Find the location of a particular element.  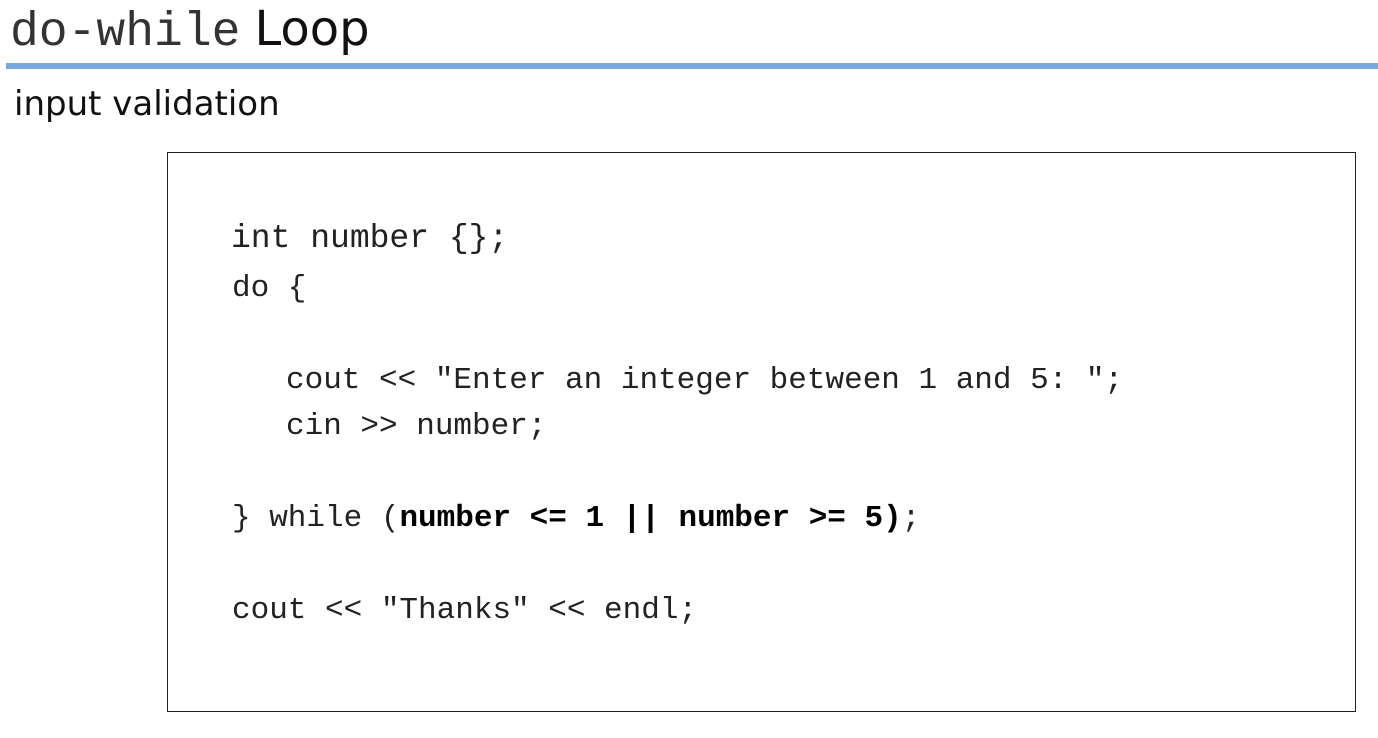

slide-title: do-while Loop is located at coordinates (190, 31).